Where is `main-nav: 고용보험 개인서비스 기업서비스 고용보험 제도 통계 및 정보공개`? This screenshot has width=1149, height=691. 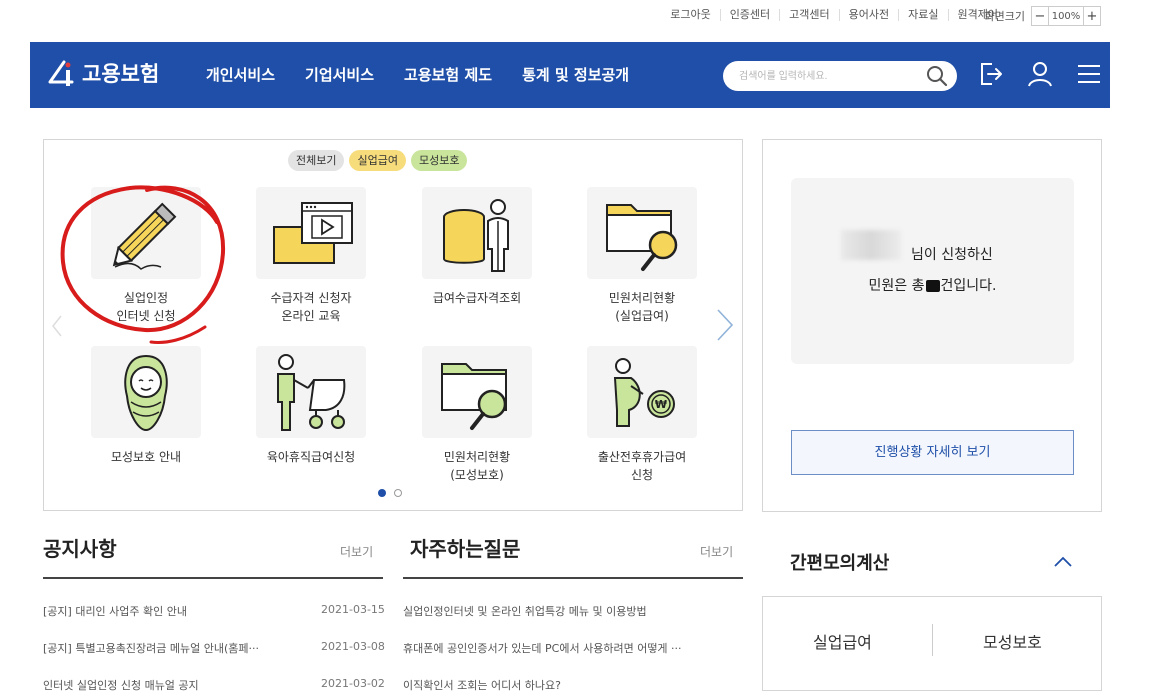
main-nav: 고용보험 개인서비스 기업서비스 고용보험 제도 통계 및 정보공개 is located at coordinates (570, 75).